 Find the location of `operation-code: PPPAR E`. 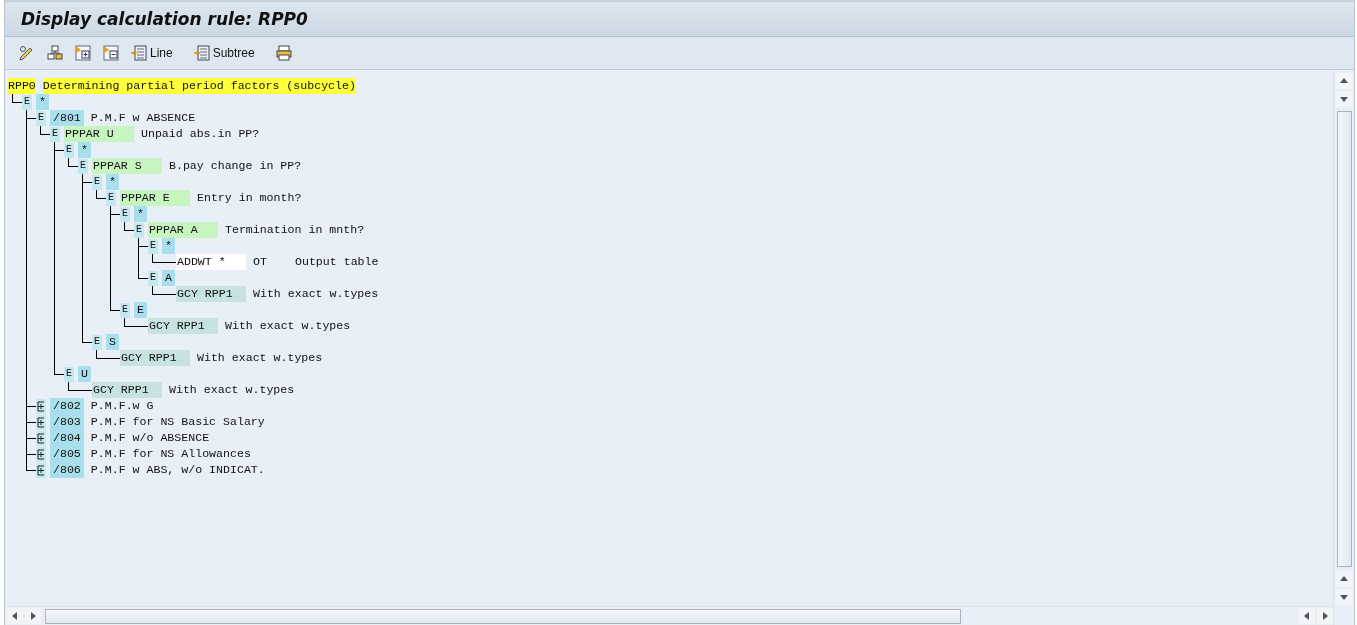

operation-code: PPPAR E is located at coordinates (155, 198).